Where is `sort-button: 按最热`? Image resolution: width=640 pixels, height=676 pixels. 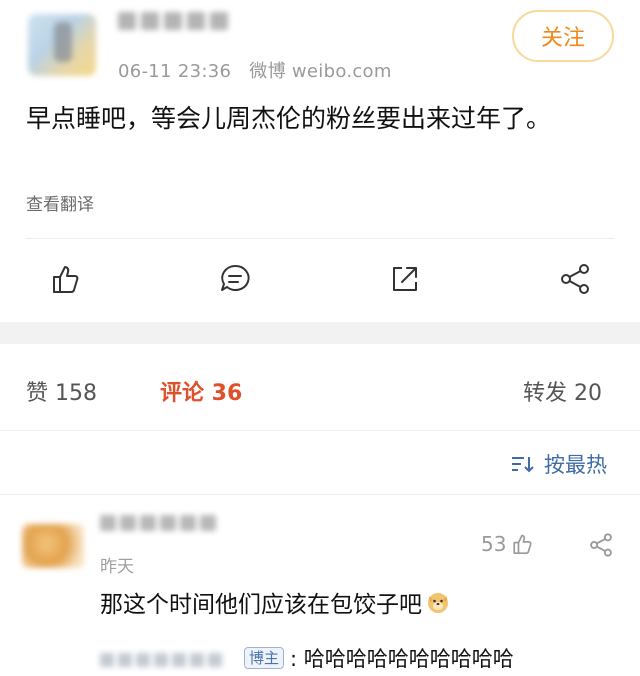 sort-button: 按最热 is located at coordinates (558, 464).